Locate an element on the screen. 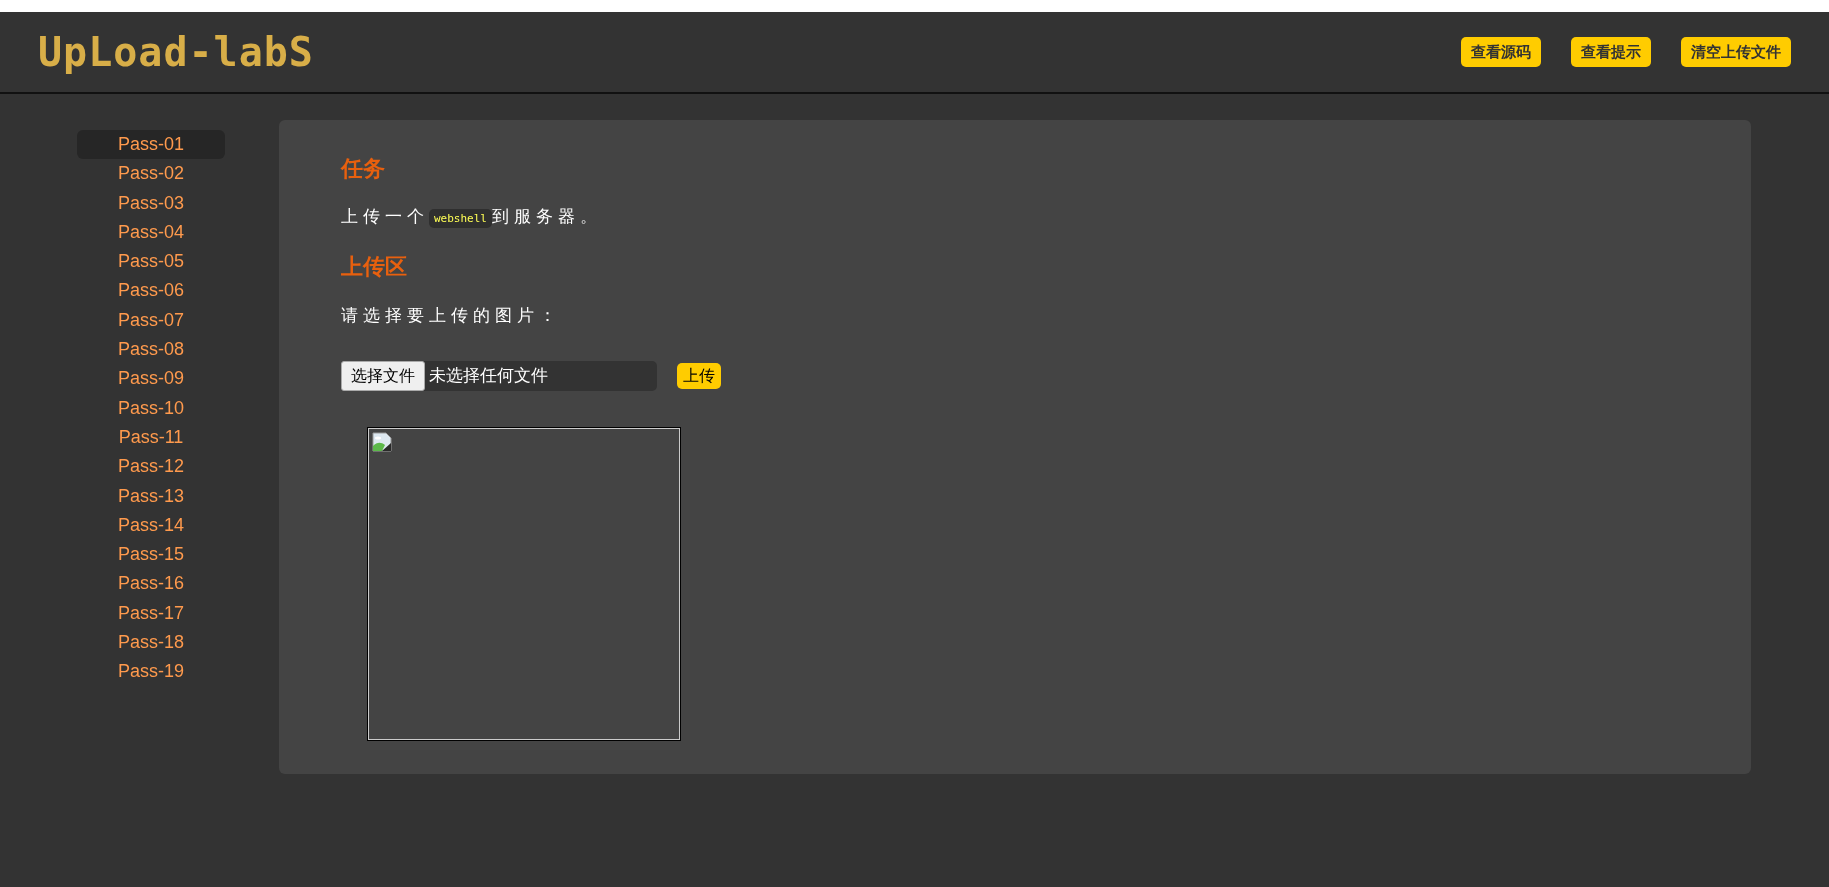  sidebar-link: Pass-06 is located at coordinates (151, 291).